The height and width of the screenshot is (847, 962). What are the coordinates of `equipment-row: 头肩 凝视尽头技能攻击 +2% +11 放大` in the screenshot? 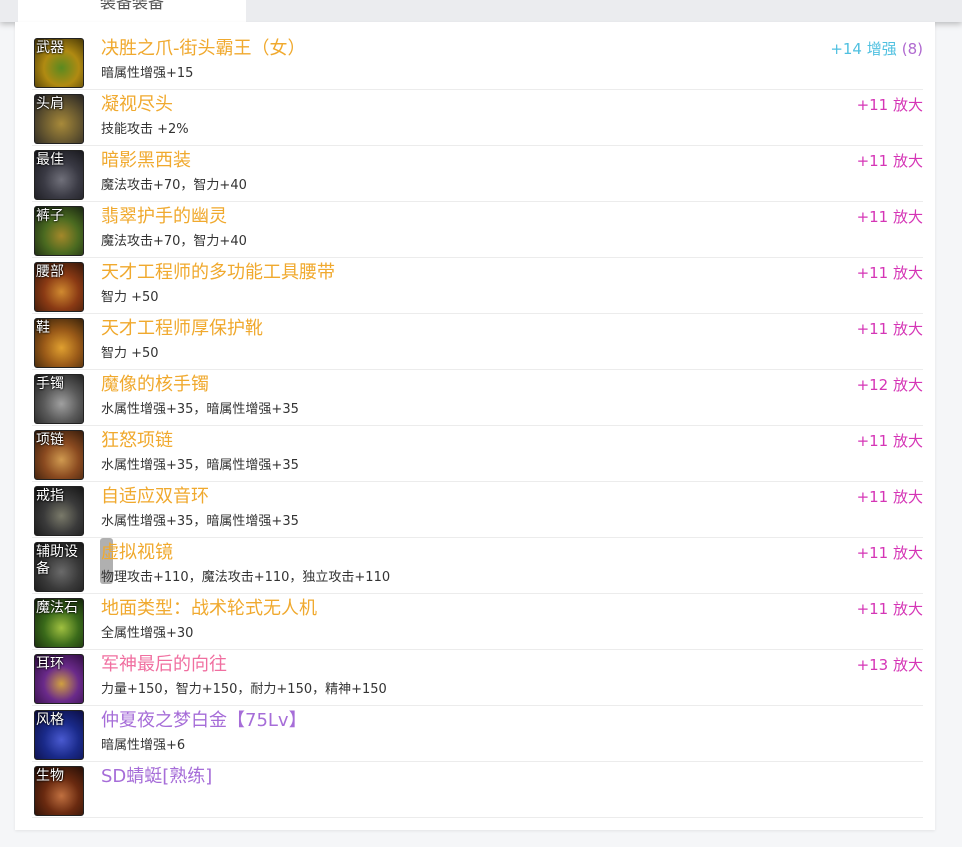 It's located at (477, 118).